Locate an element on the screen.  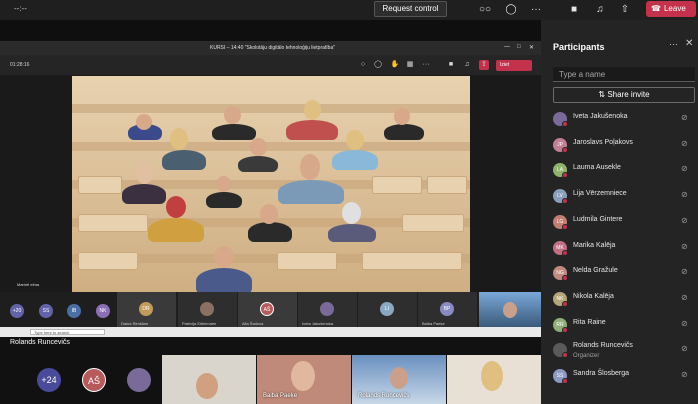
participant-row: Rolands Runcevičs Organizer ⊘ is located at coordinates (625, 351).